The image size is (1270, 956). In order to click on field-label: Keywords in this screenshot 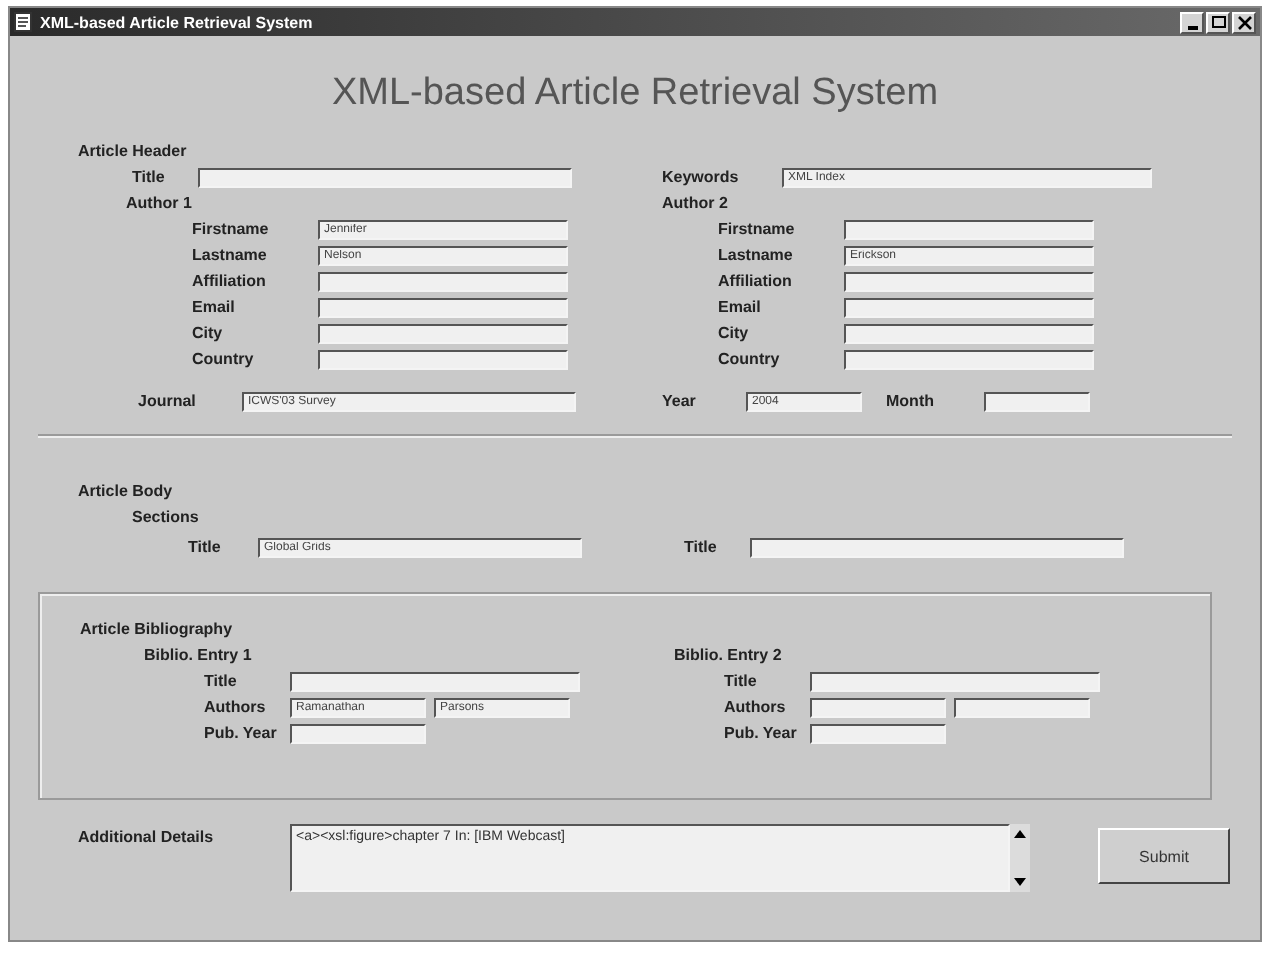, I will do `click(701, 177)`.